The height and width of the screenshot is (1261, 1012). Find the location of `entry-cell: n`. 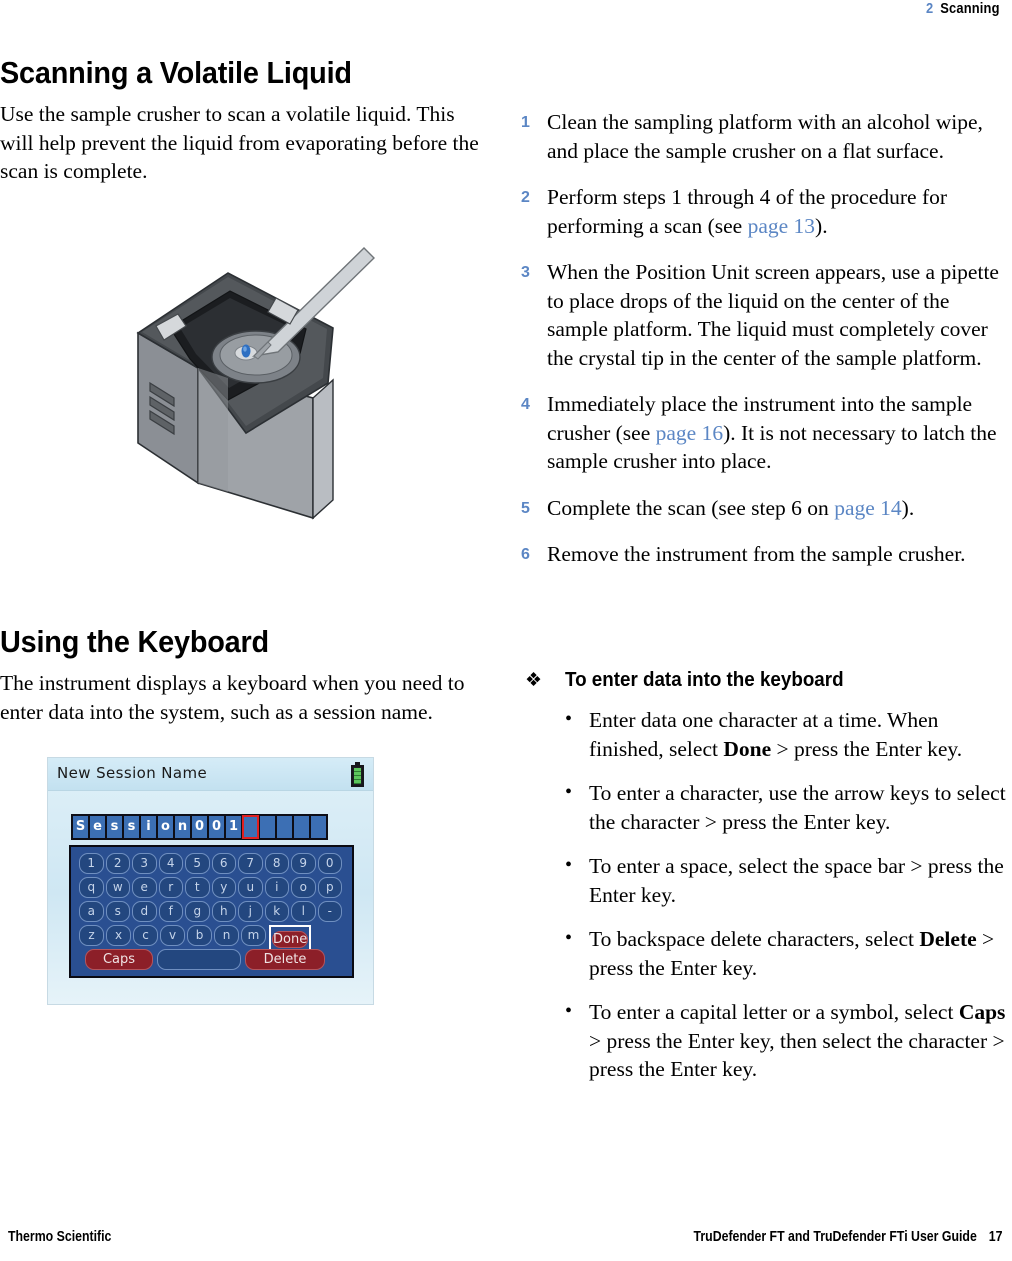

entry-cell: n is located at coordinates (182, 827).